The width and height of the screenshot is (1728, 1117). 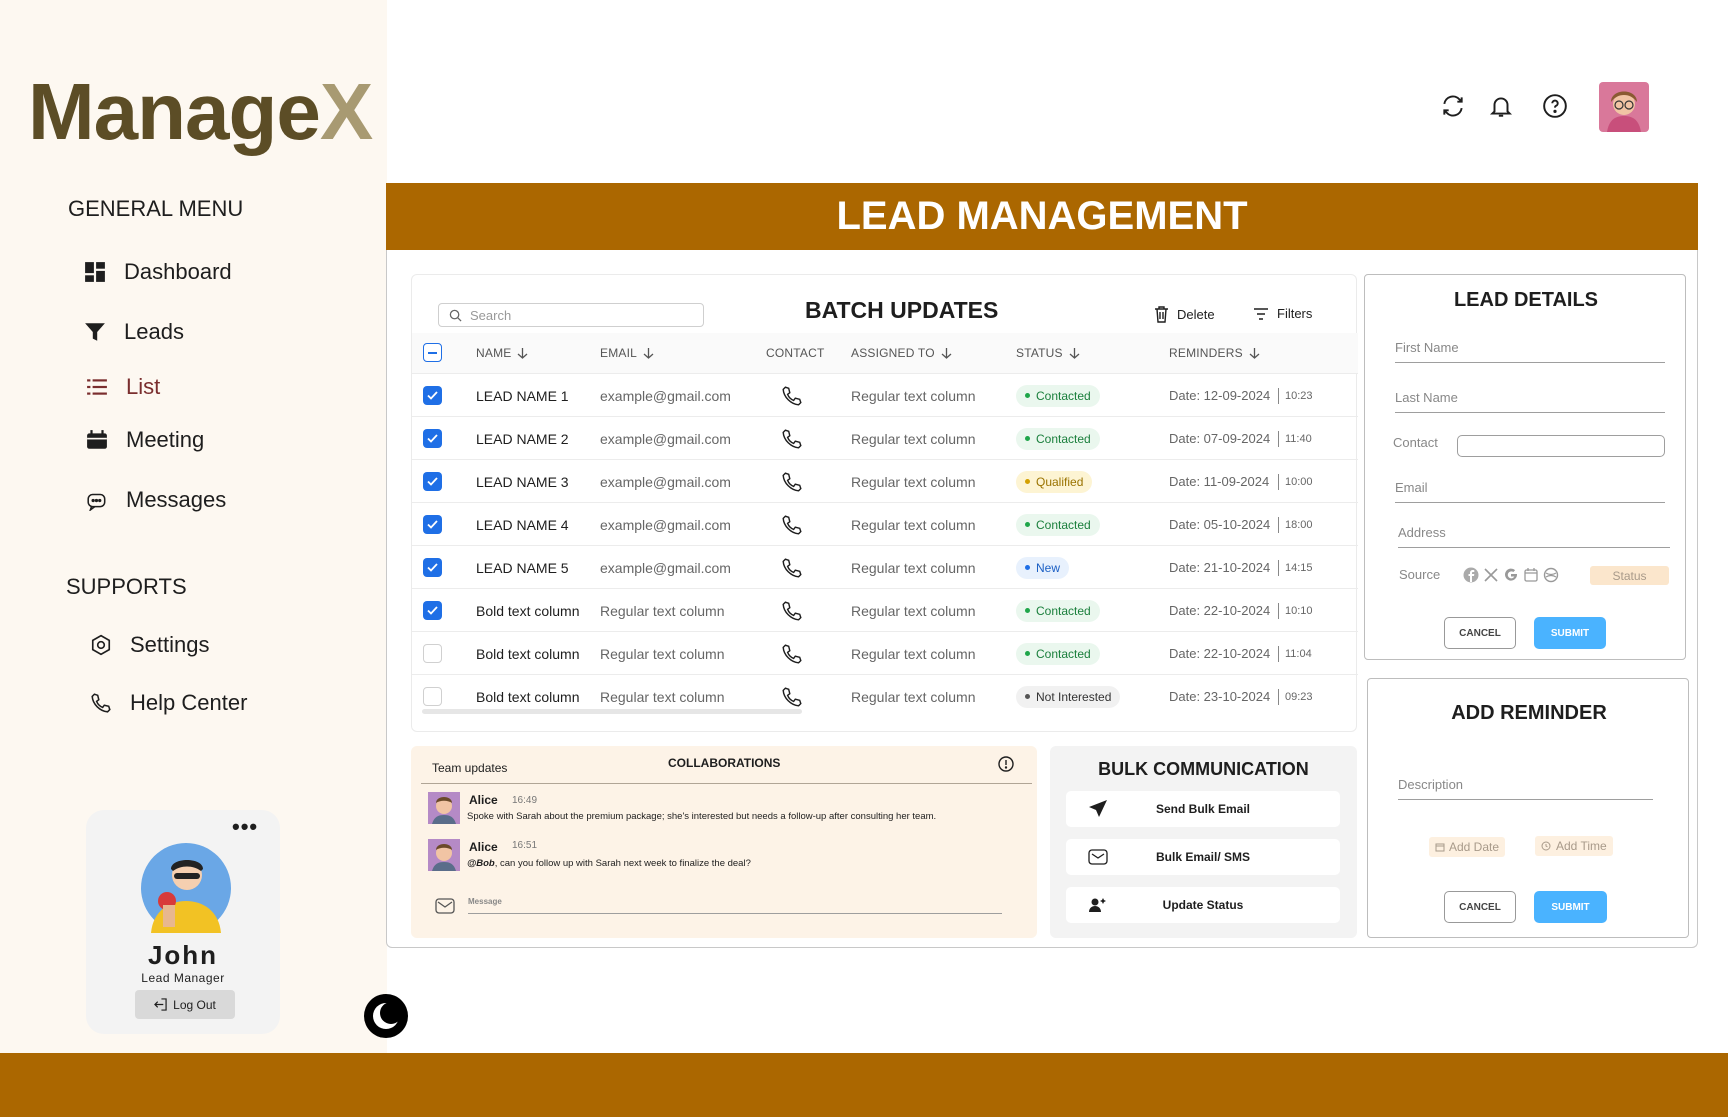 What do you see at coordinates (1203, 857) in the screenshot?
I see `bulk-email-sms-button: Bulk Email/ SMS` at bounding box center [1203, 857].